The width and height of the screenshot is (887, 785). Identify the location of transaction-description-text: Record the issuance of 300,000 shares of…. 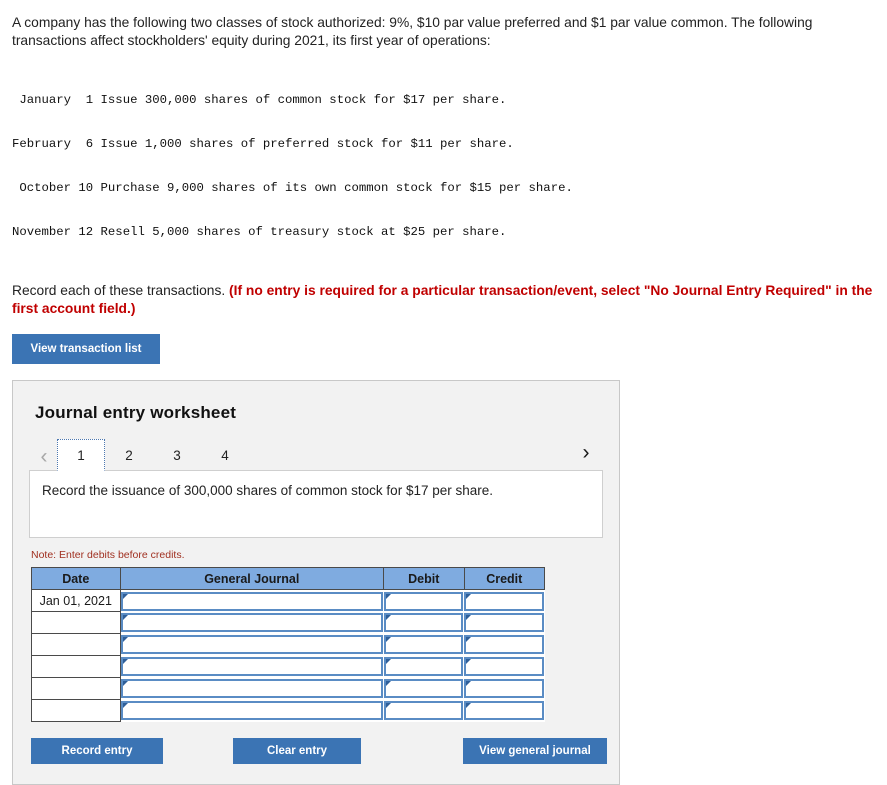
(267, 491).